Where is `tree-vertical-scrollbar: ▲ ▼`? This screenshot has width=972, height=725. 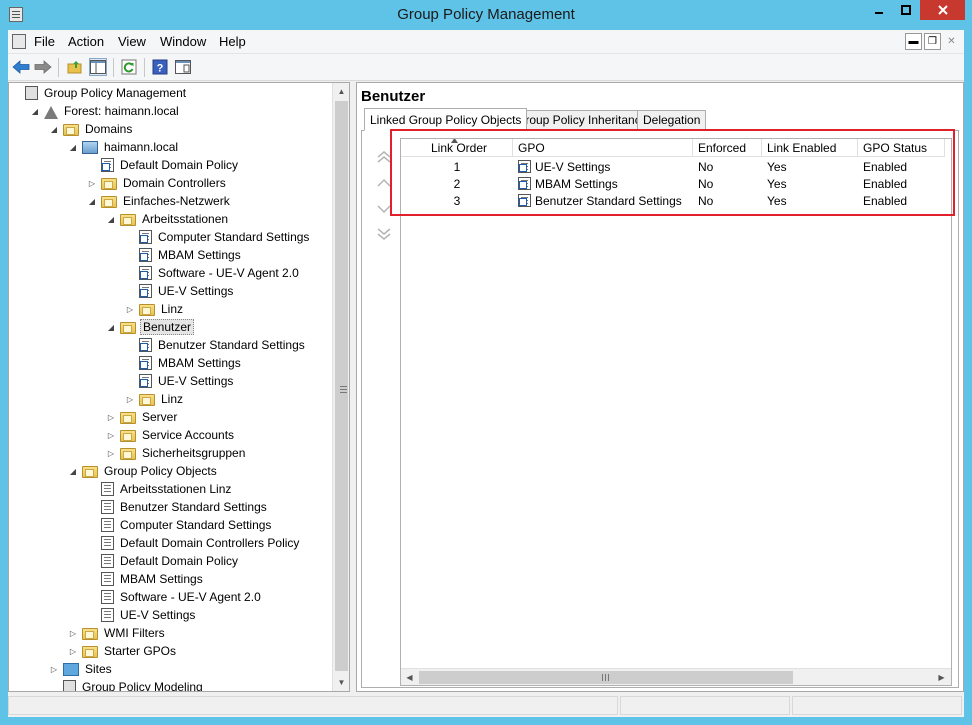 tree-vertical-scrollbar: ▲ ▼ is located at coordinates (340, 387).